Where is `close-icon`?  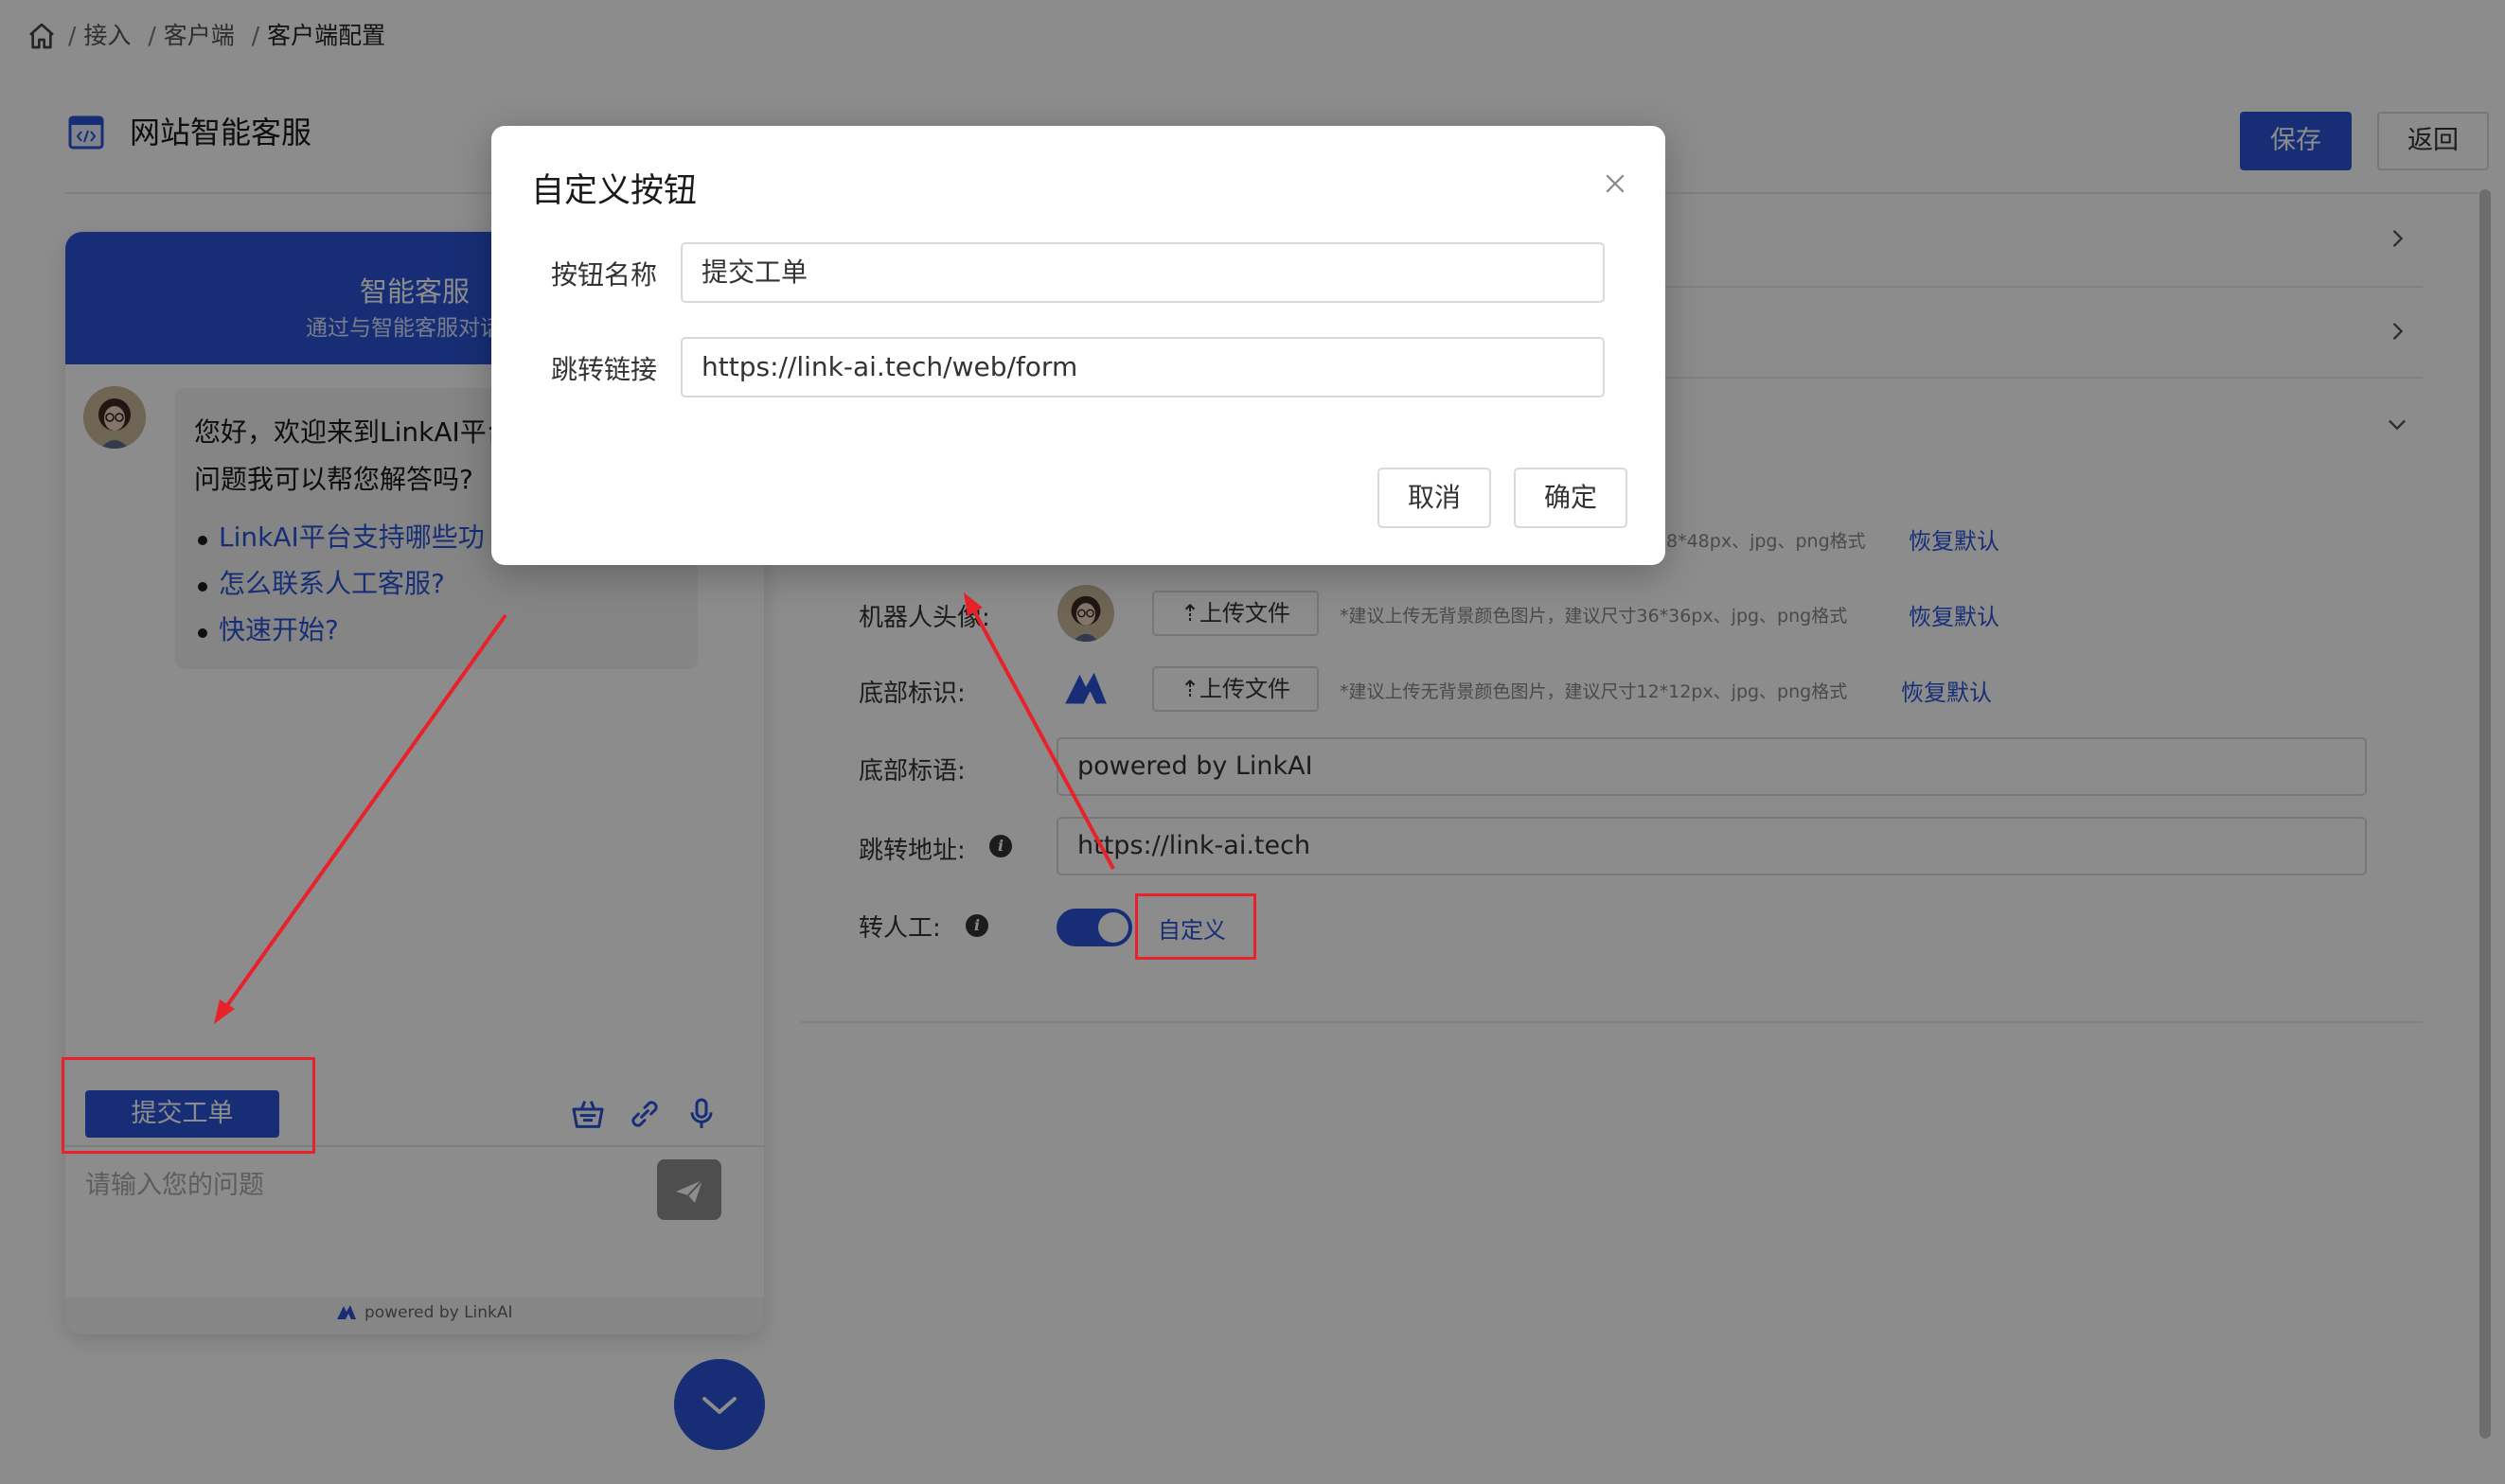 close-icon is located at coordinates (1615, 183).